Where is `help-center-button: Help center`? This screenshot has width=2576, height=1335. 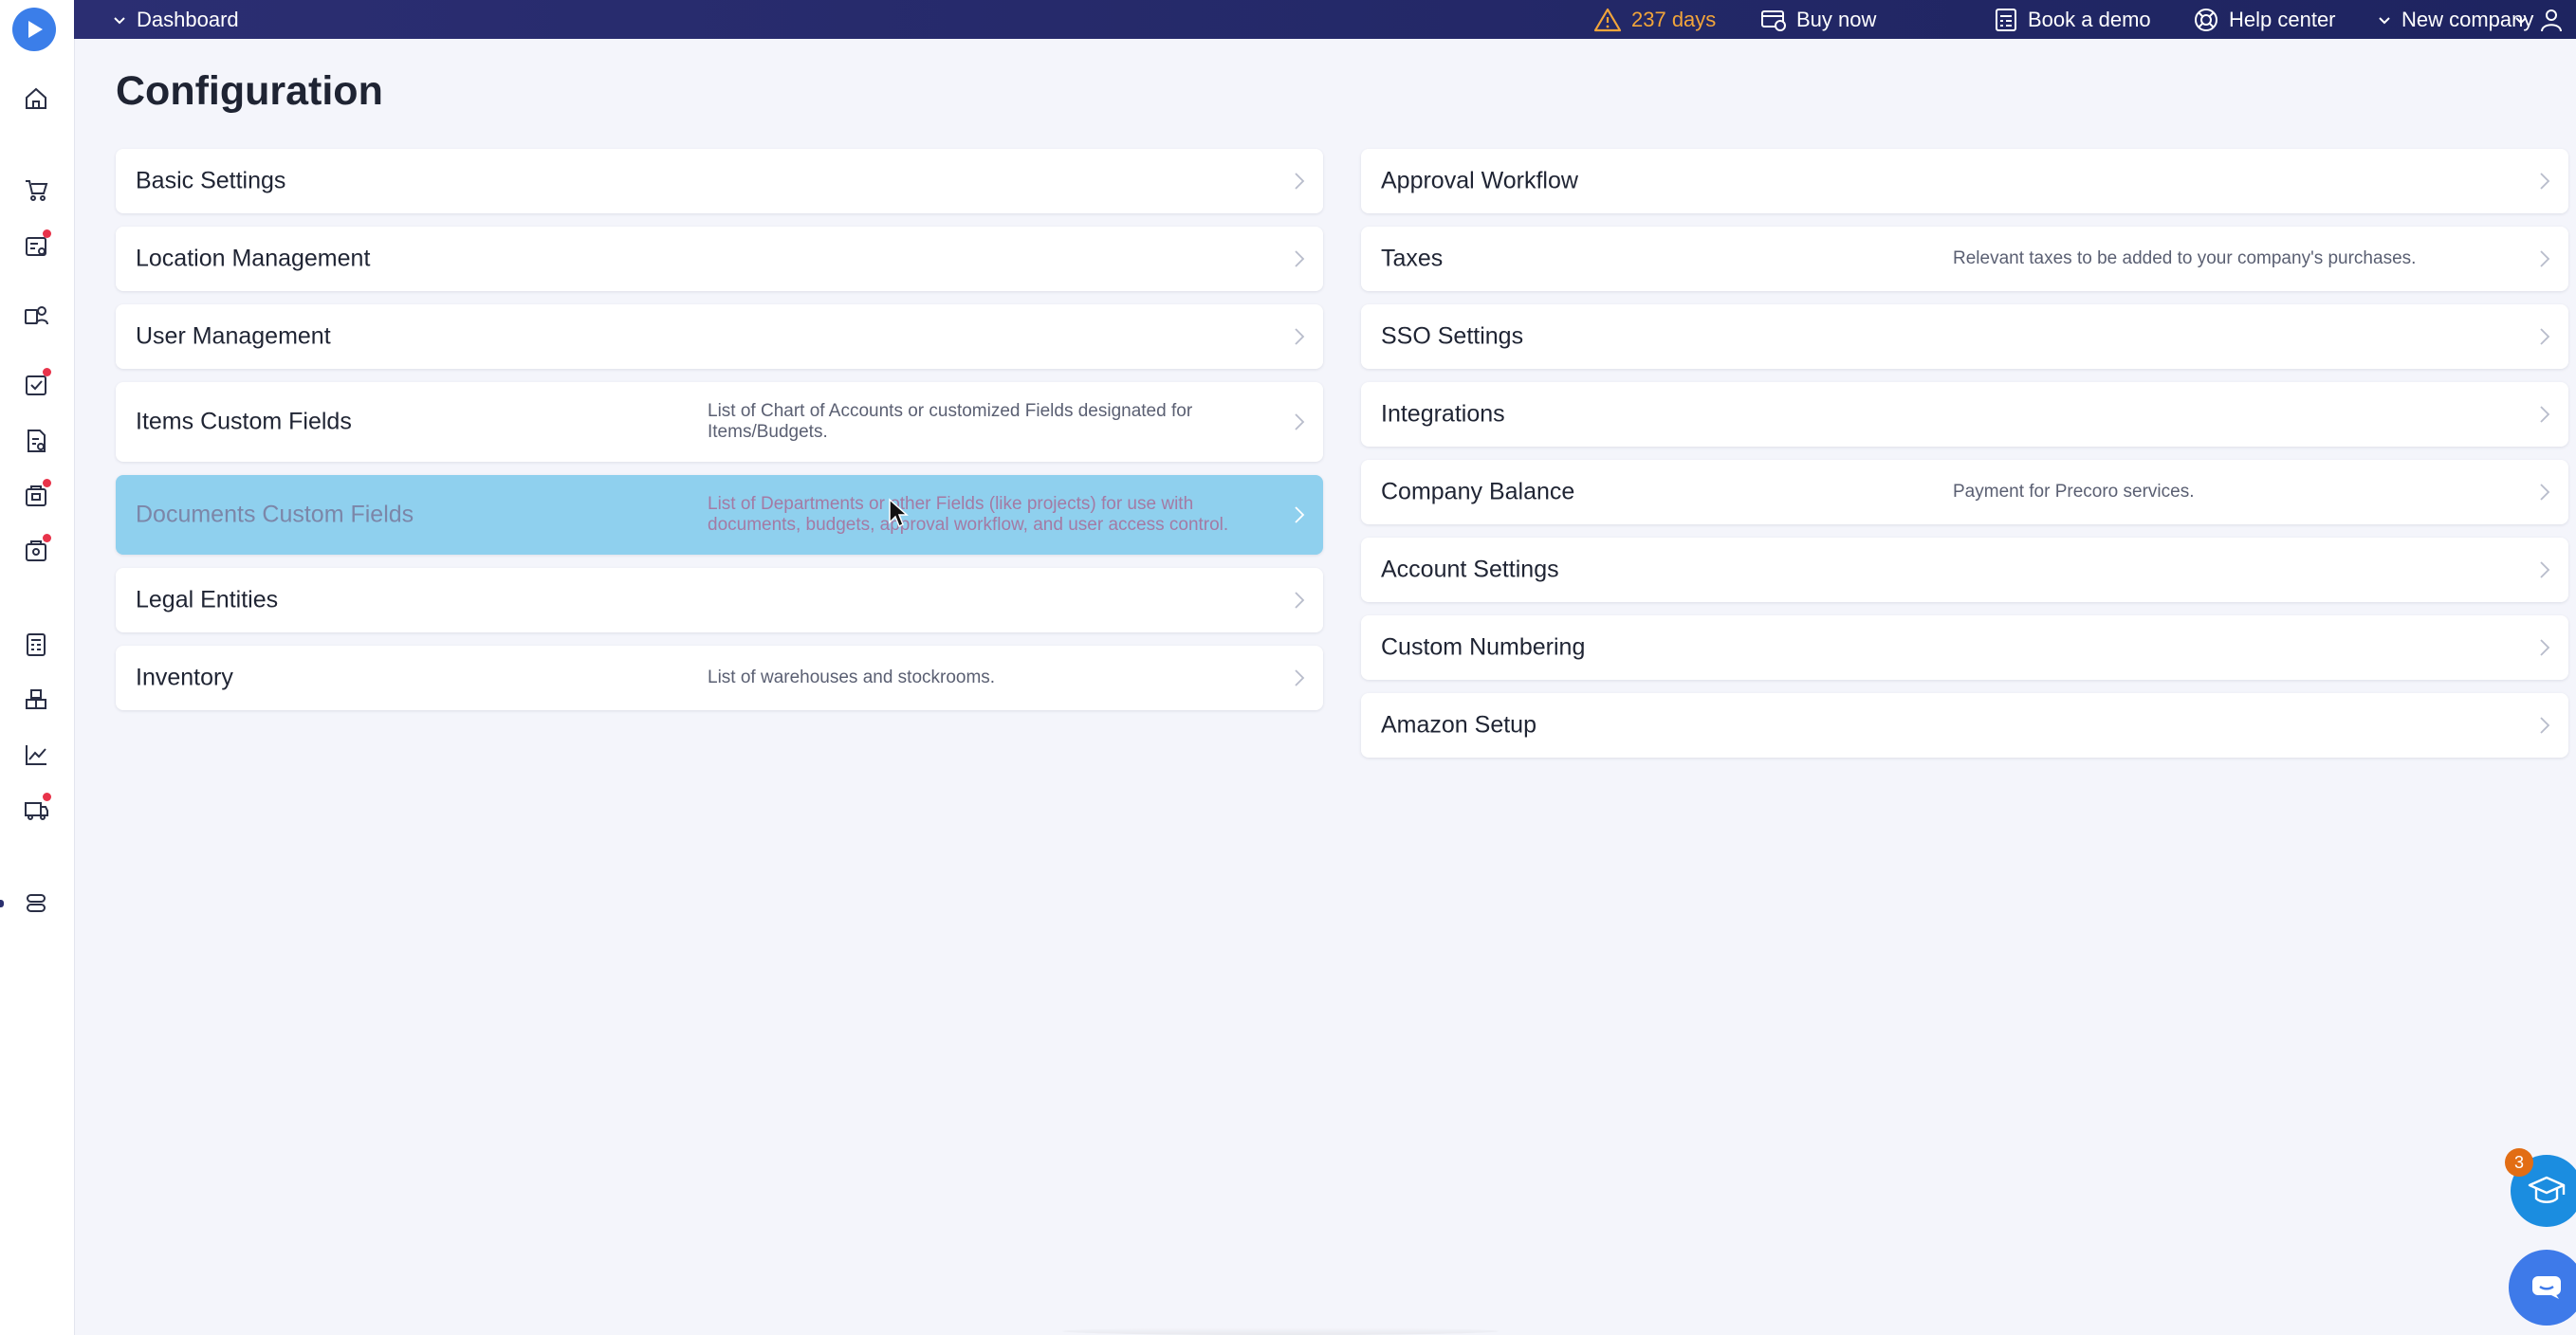
help-center-button: Help center is located at coordinates (2264, 19).